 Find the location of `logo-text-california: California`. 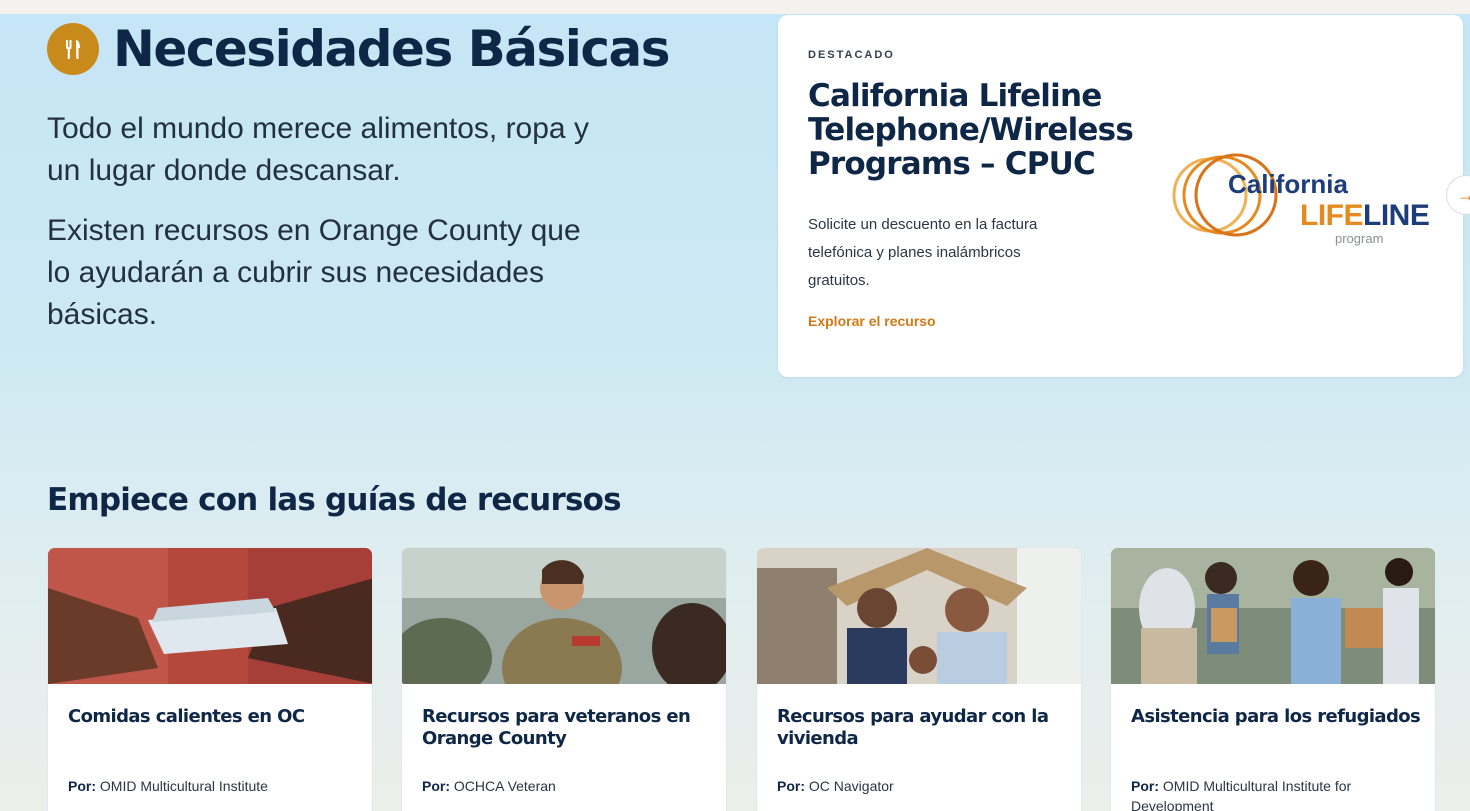

logo-text-california: California is located at coordinates (1288, 184).